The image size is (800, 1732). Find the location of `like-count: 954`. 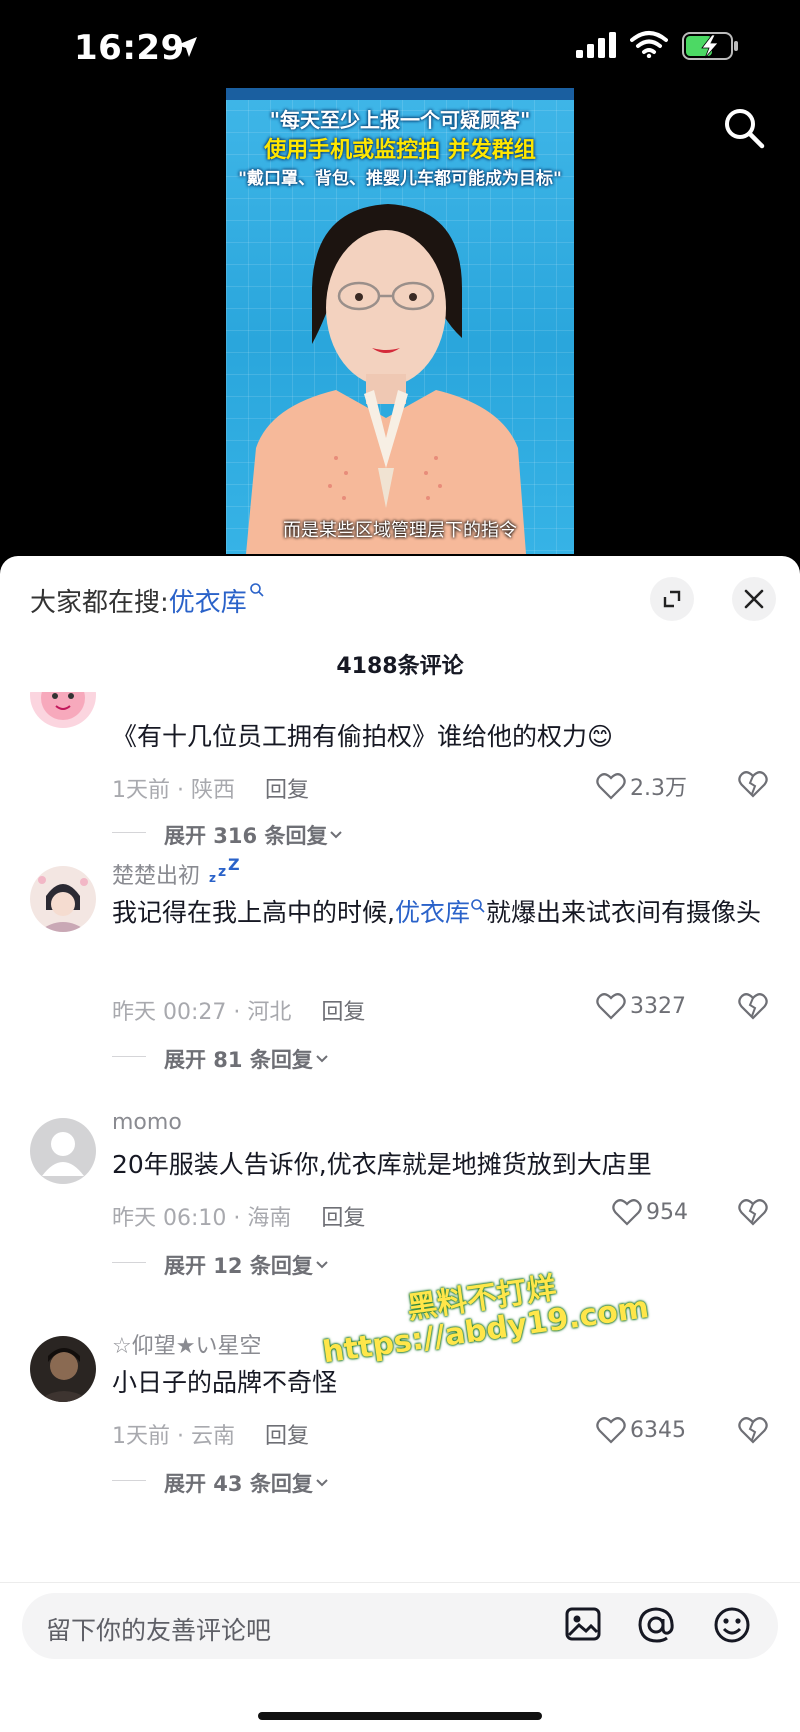

like-count: 954 is located at coordinates (667, 1212).